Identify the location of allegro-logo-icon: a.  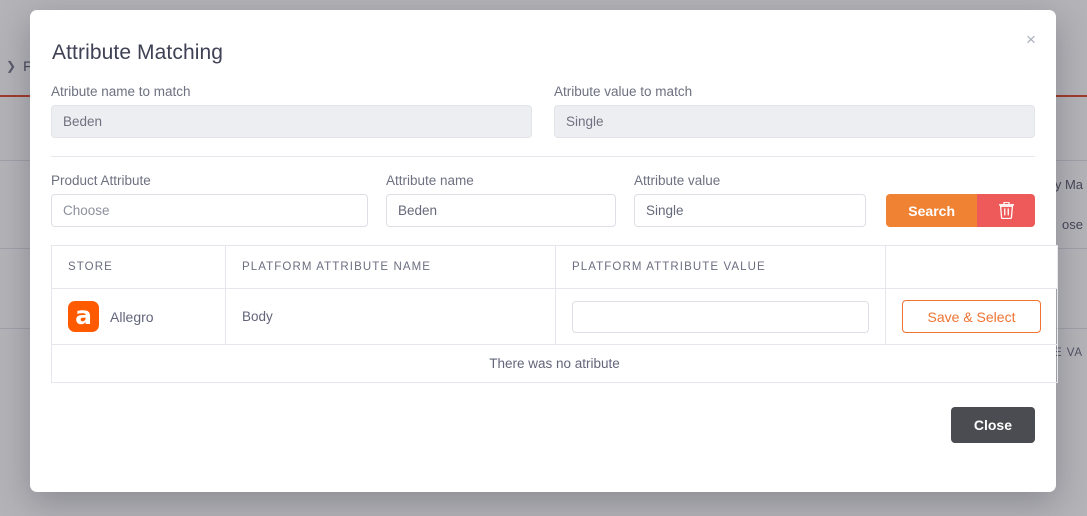
(83, 316).